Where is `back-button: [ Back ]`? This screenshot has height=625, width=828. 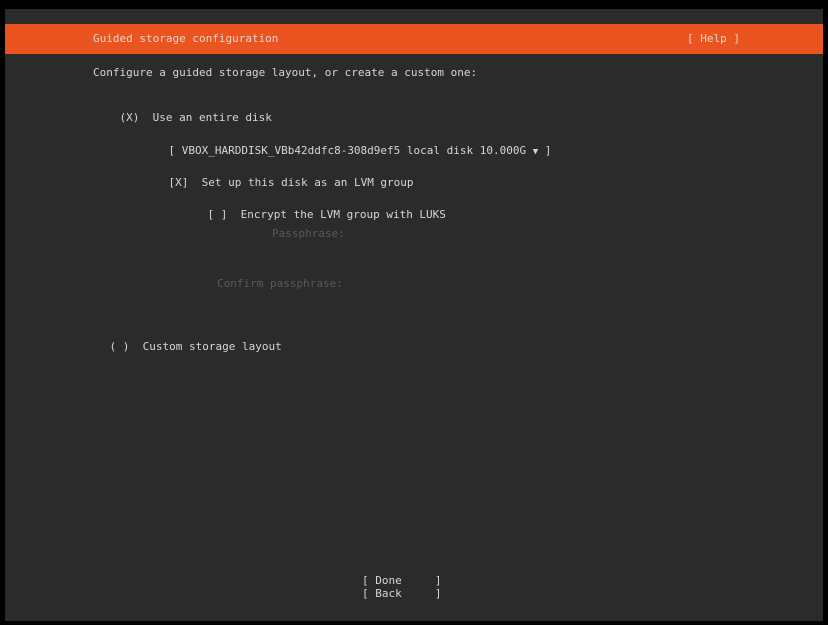
back-button: [ Back ] is located at coordinates (401, 593).